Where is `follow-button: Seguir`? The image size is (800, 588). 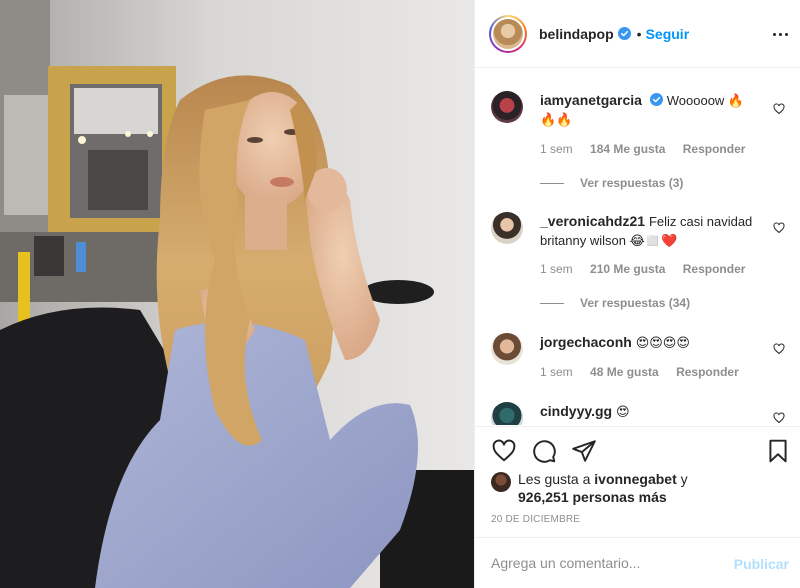 follow-button: Seguir is located at coordinates (668, 34).